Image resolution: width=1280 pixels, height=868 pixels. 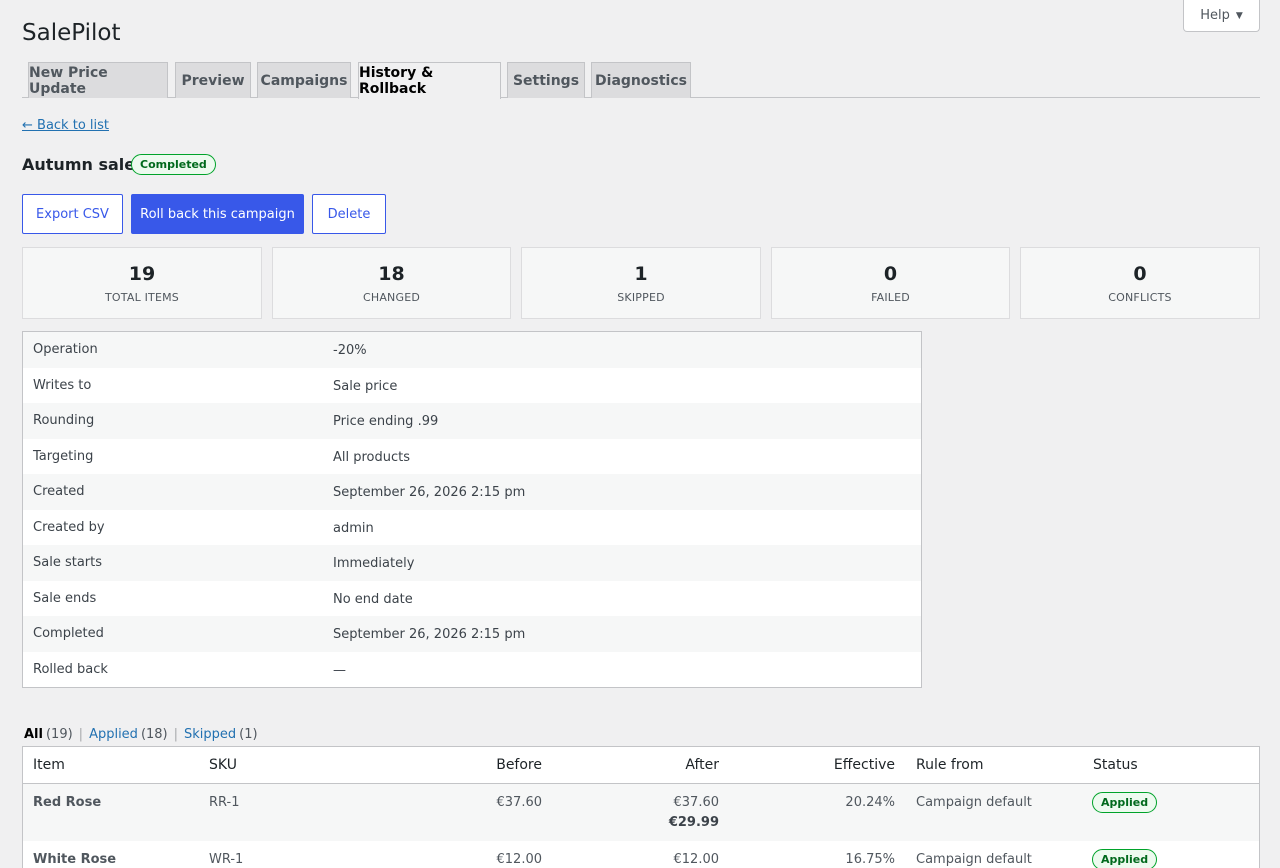 What do you see at coordinates (693, 822) in the screenshot?
I see `item-after-sale-price: €29.99` at bounding box center [693, 822].